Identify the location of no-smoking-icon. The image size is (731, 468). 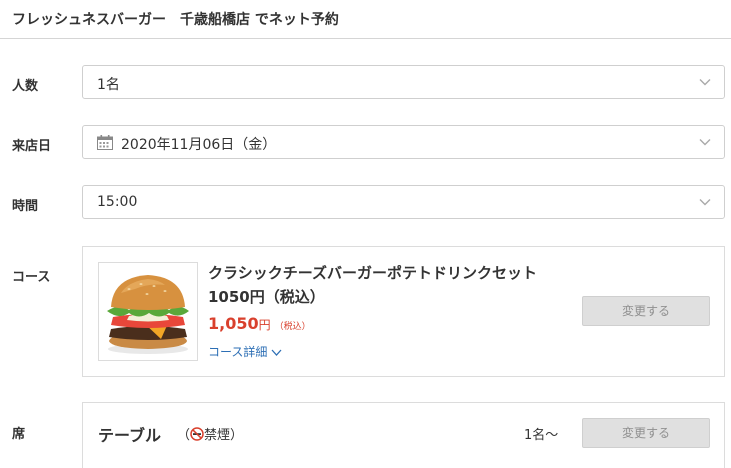
(197, 434).